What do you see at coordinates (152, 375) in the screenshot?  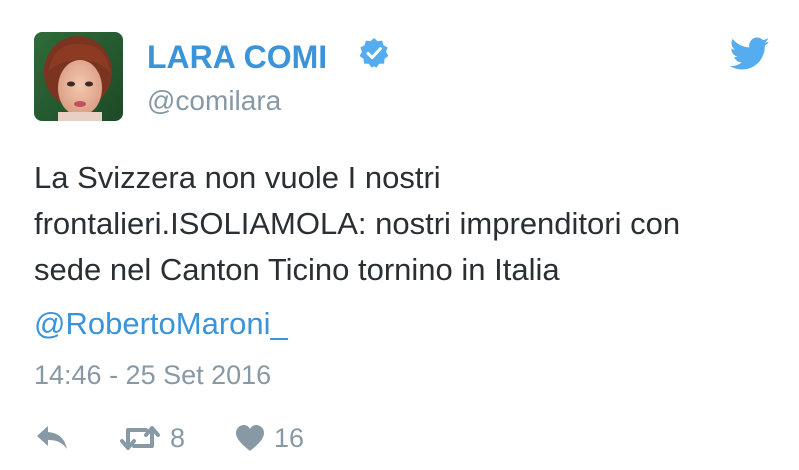 I see `timestamp-link: 14:46 - 25 Set 2016` at bounding box center [152, 375].